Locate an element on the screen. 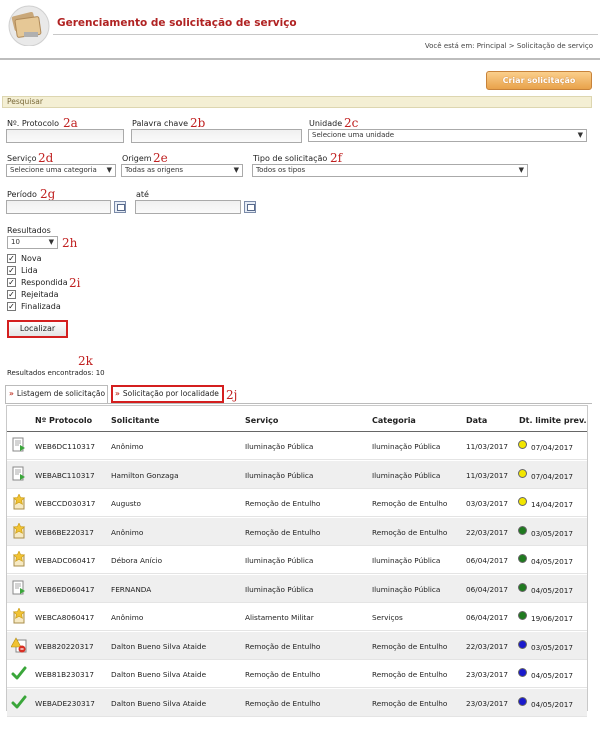 This screenshot has height=734, width=600. protocol-label: Nº. Protocolo is located at coordinates (33, 123).